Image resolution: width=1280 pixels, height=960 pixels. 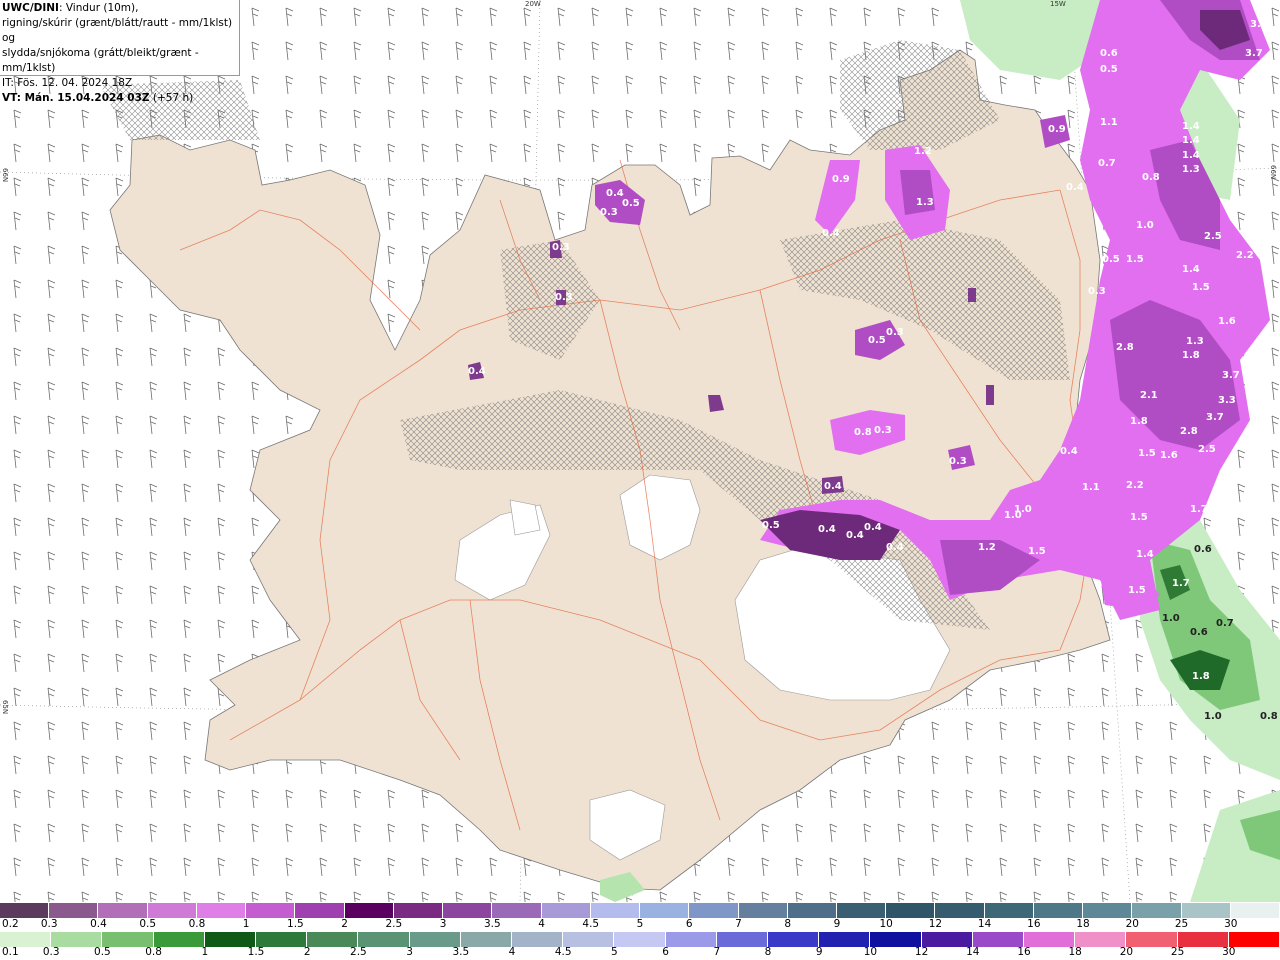 What do you see at coordinates (67, 83) in the screenshot?
I see `init-time: IT: Fös. 12. 04. 2024 18Z` at bounding box center [67, 83].